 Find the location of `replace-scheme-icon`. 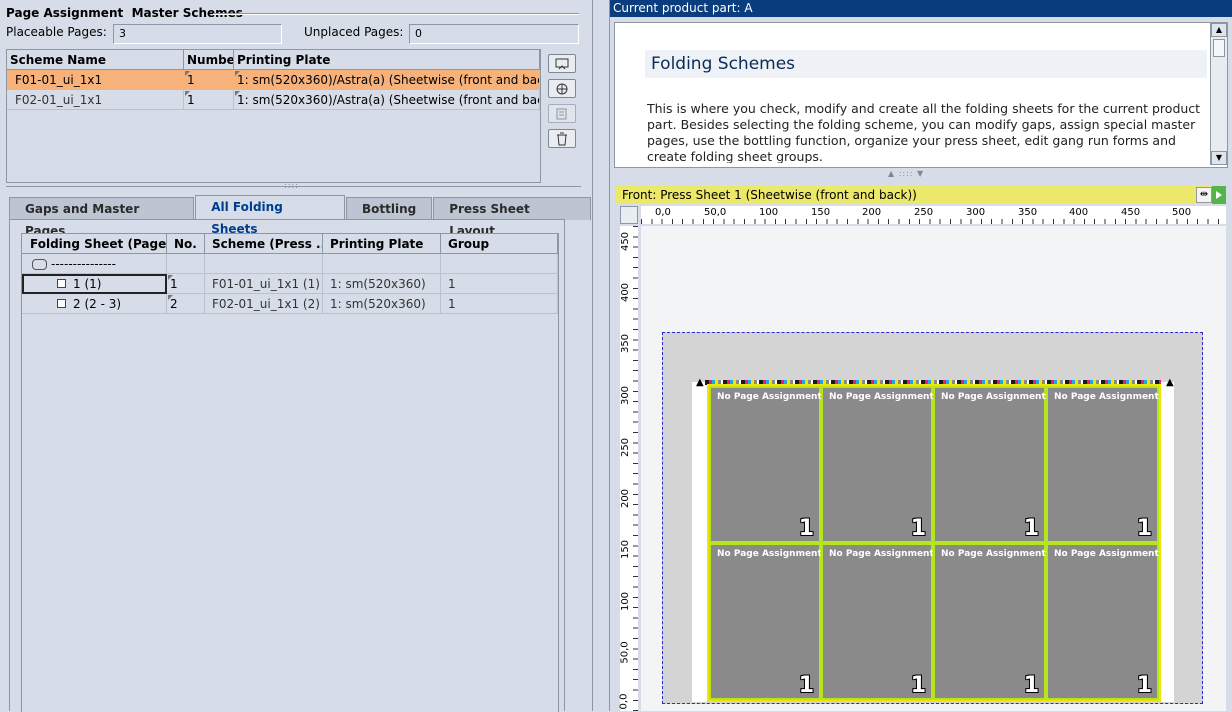

replace-scheme-icon is located at coordinates (562, 88).